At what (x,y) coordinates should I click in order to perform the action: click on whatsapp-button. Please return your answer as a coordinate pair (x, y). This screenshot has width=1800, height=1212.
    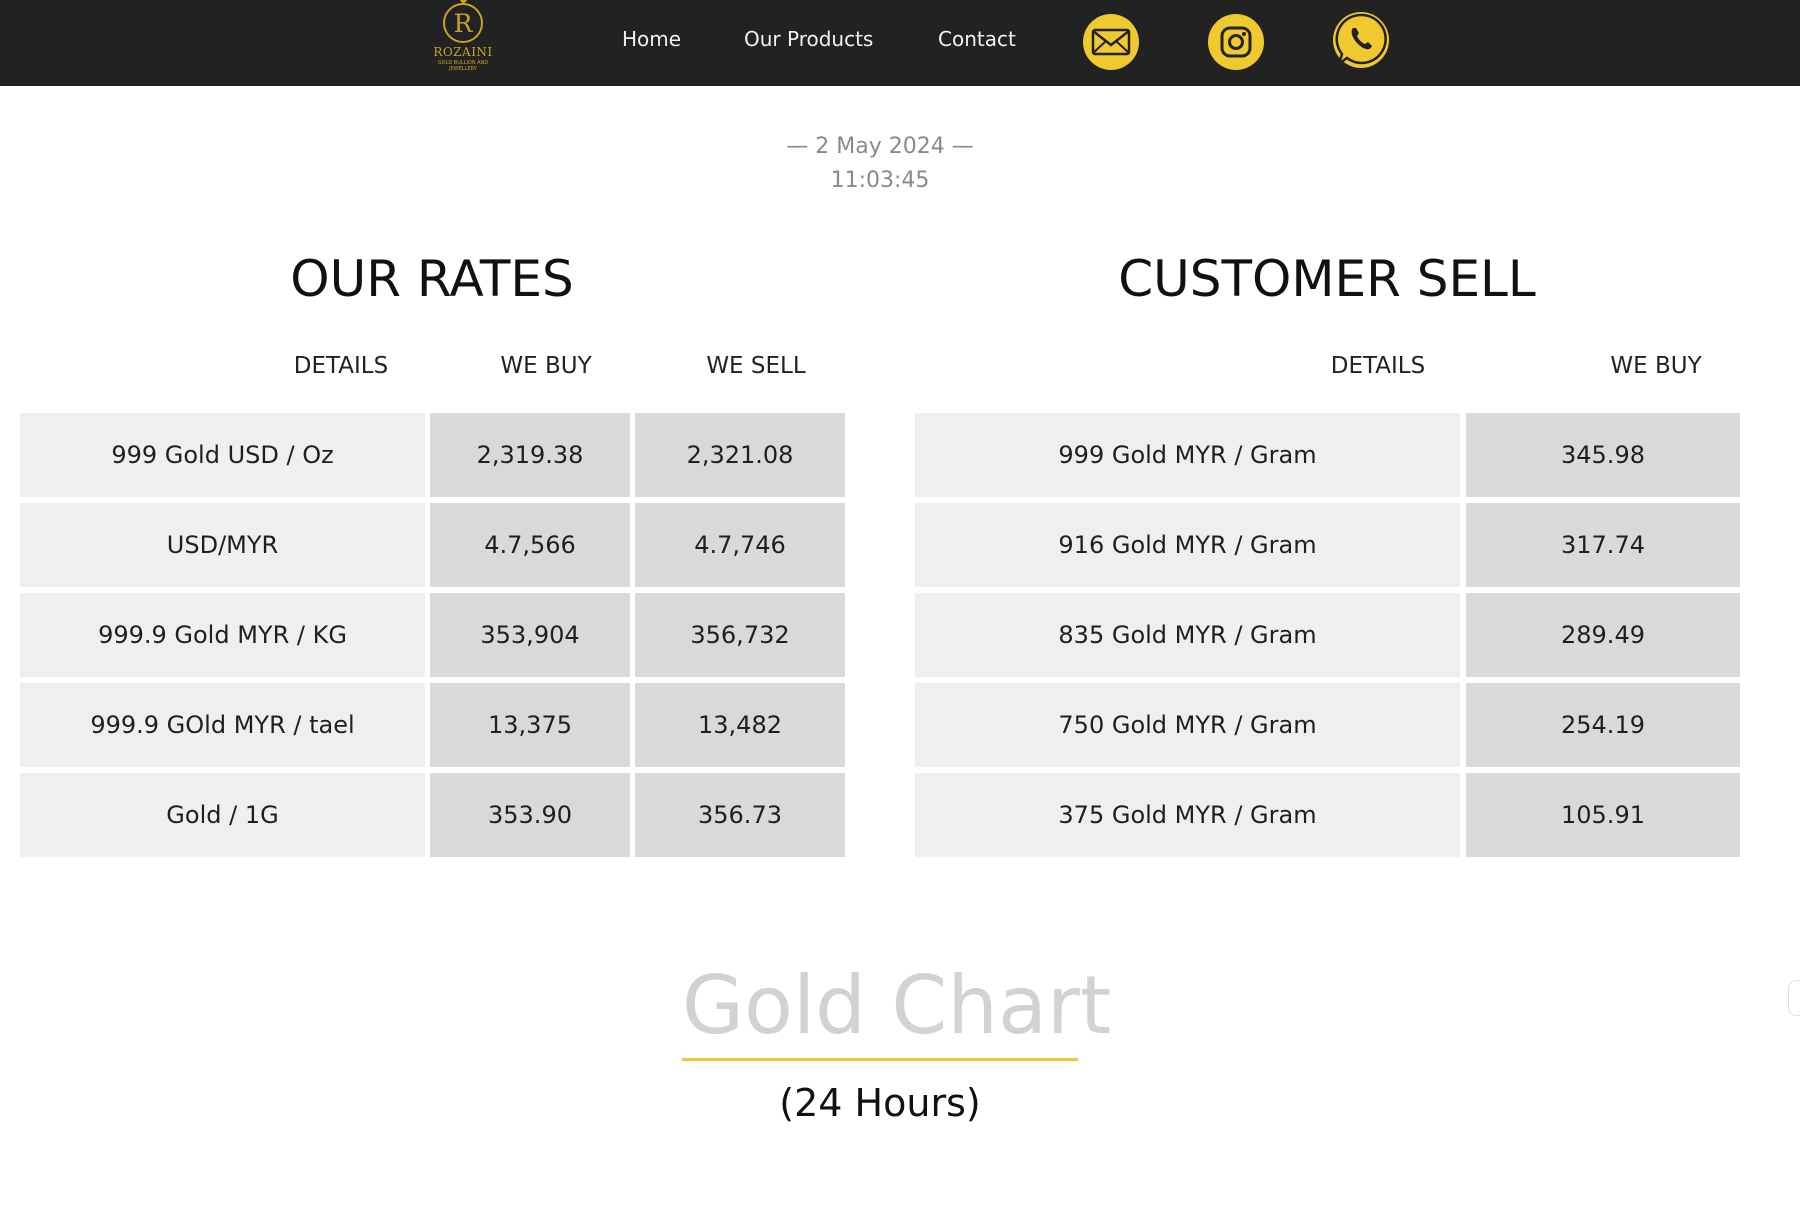
    Looking at the image, I should click on (1361, 40).